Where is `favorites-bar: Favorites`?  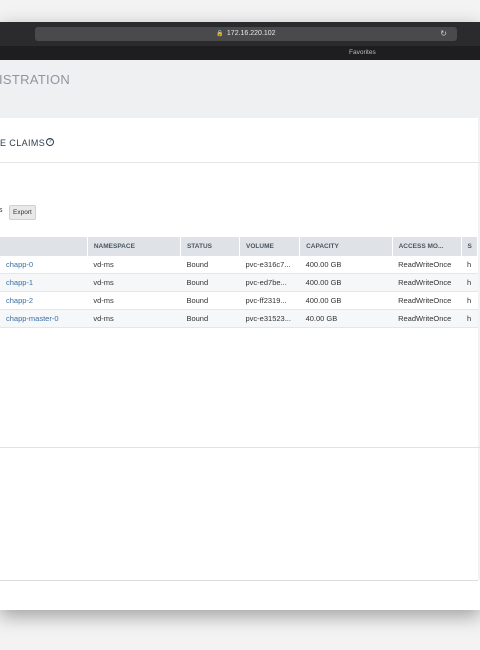 favorites-bar: Favorites is located at coordinates (240, 53).